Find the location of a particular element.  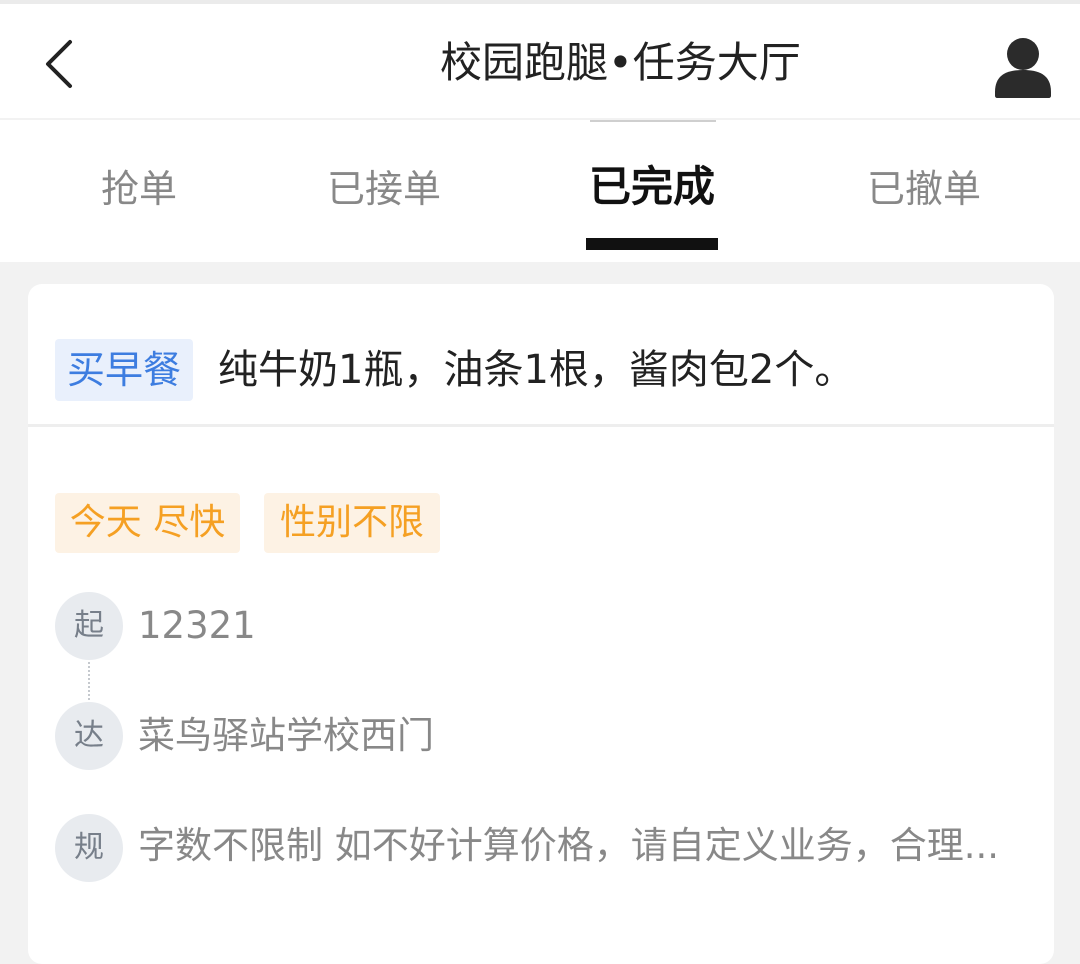

tab-accepted: 已接单 is located at coordinates (384, 191).